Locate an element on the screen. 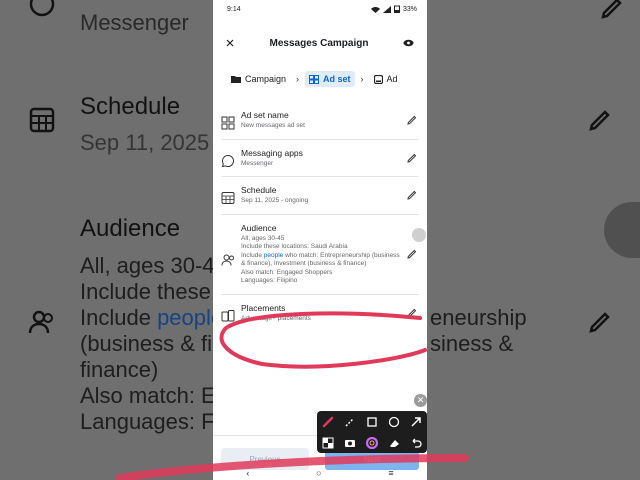  pen-tool-button is located at coordinates (328, 422).